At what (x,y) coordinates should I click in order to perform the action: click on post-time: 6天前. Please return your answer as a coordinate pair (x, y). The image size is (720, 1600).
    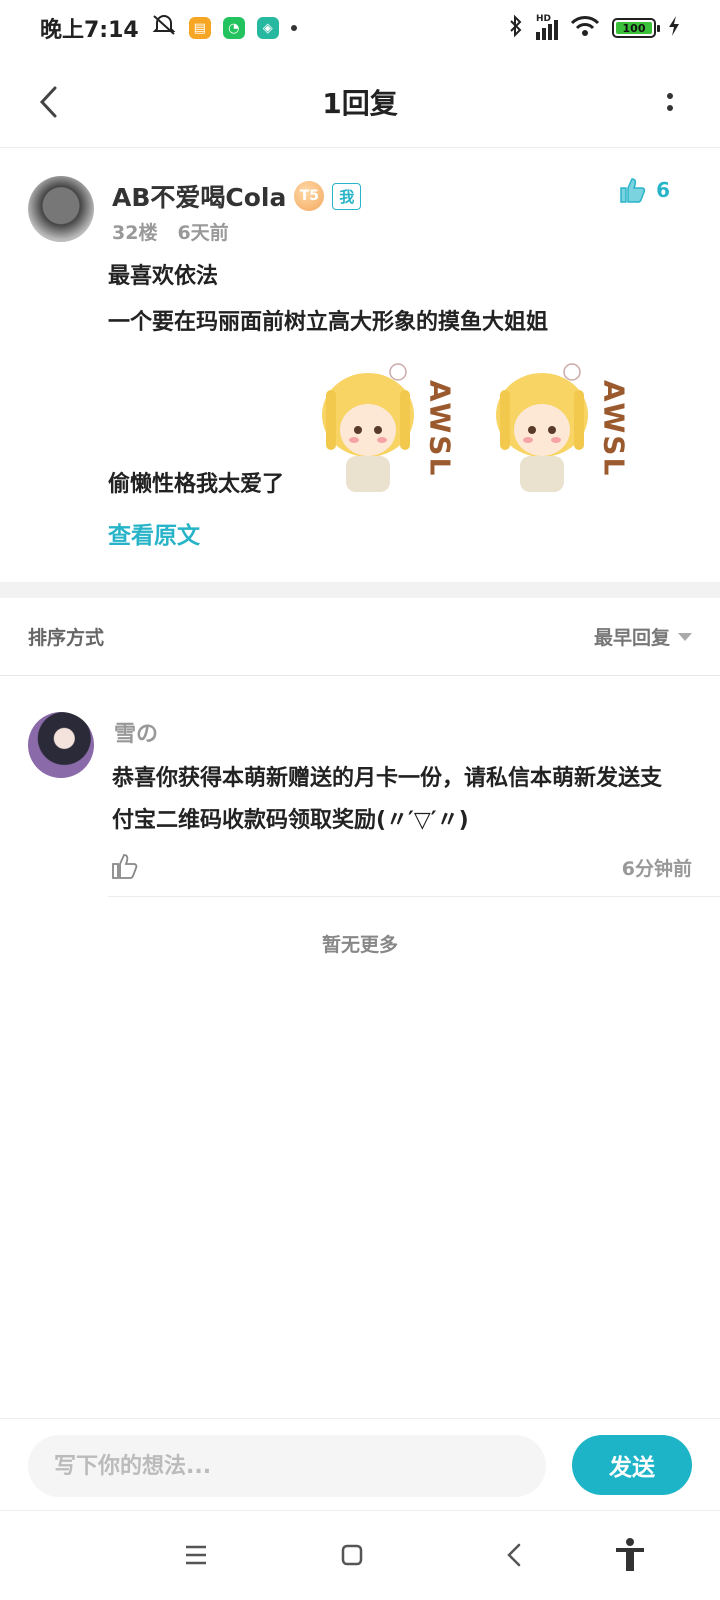
    Looking at the image, I should click on (203, 233).